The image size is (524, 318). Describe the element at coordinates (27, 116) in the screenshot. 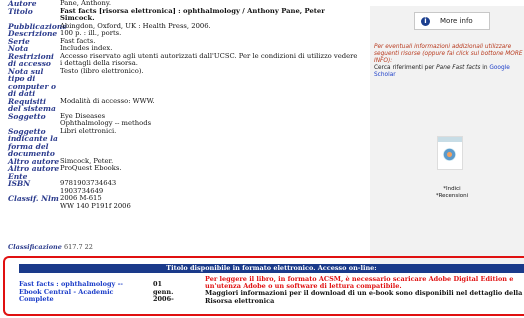

I see `record-field-label: Soggetto` at that location.